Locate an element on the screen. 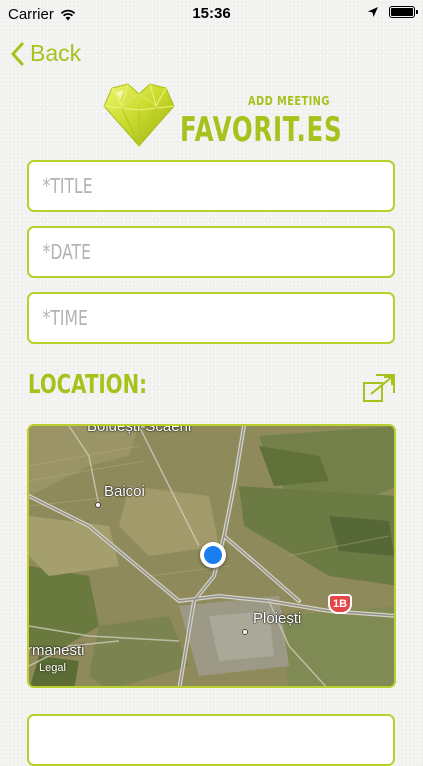  app-logo: ADD MEETING FAVORIT.ES is located at coordinates (221, 120).